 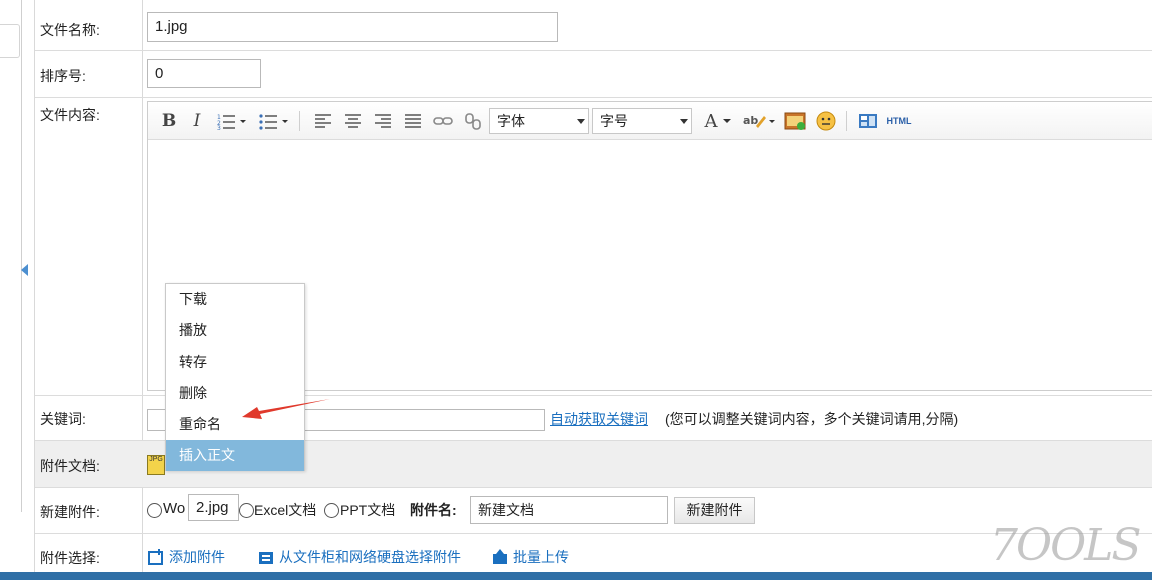 I want to click on jpg-file-icon: JPG, so click(x=156, y=465).